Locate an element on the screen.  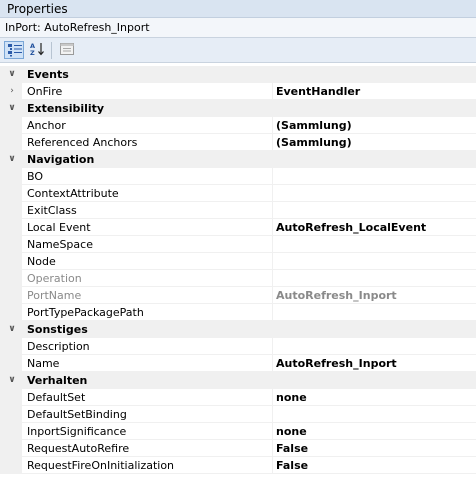
property-name: RequestAutoRefire is located at coordinates (78, 448).